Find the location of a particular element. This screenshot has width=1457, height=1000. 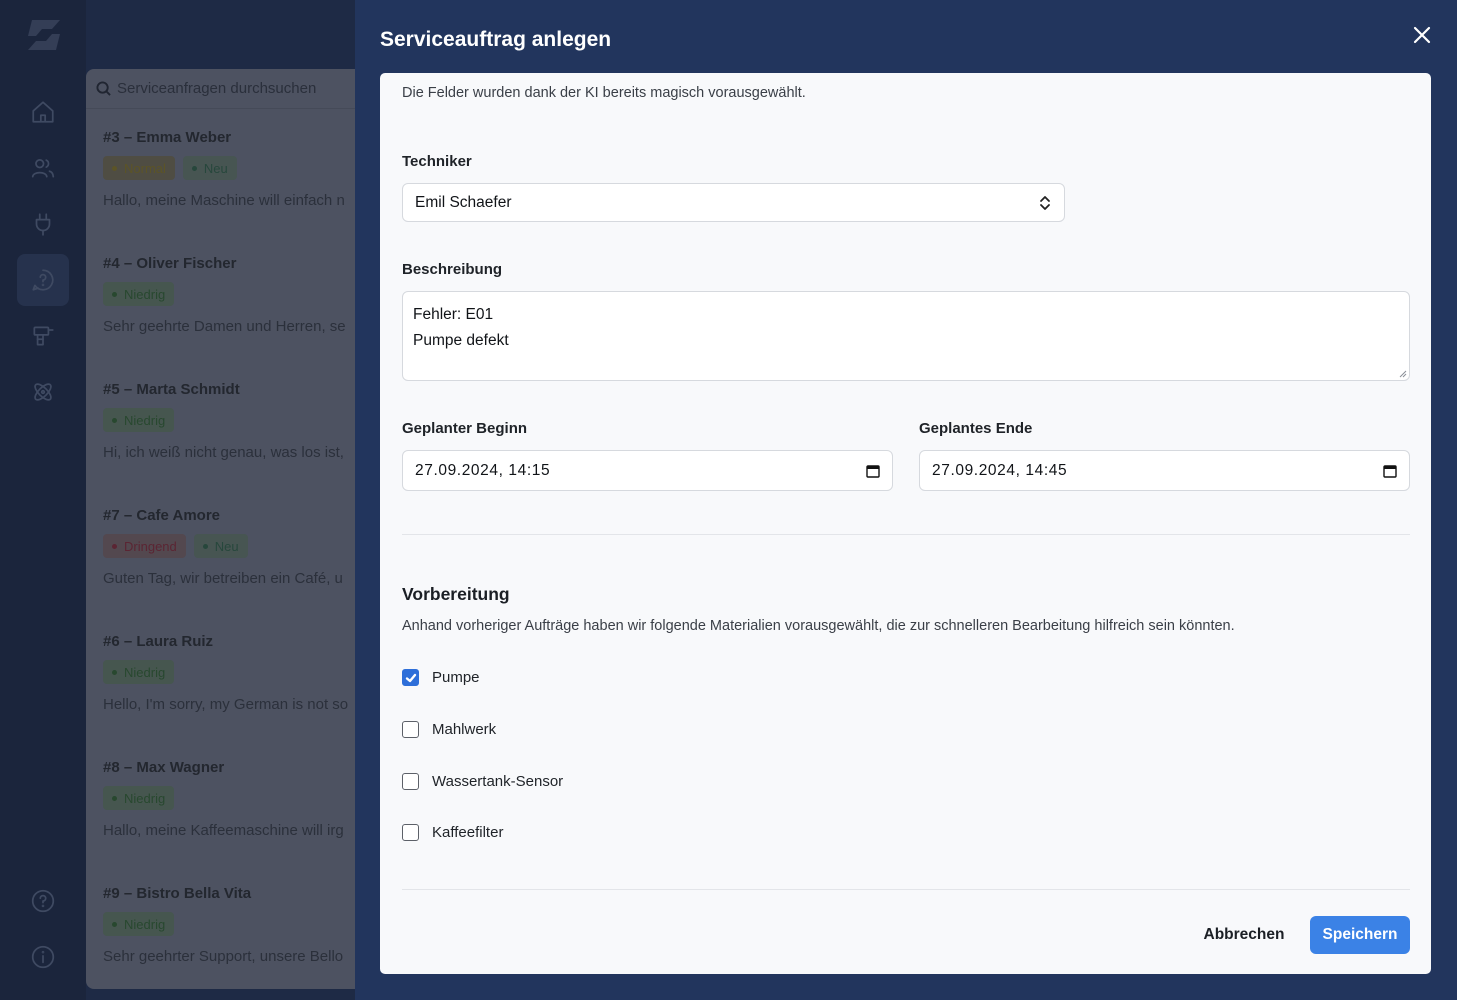

search-bar: Serviceanfragen durchsuchen is located at coordinates (236, 89).